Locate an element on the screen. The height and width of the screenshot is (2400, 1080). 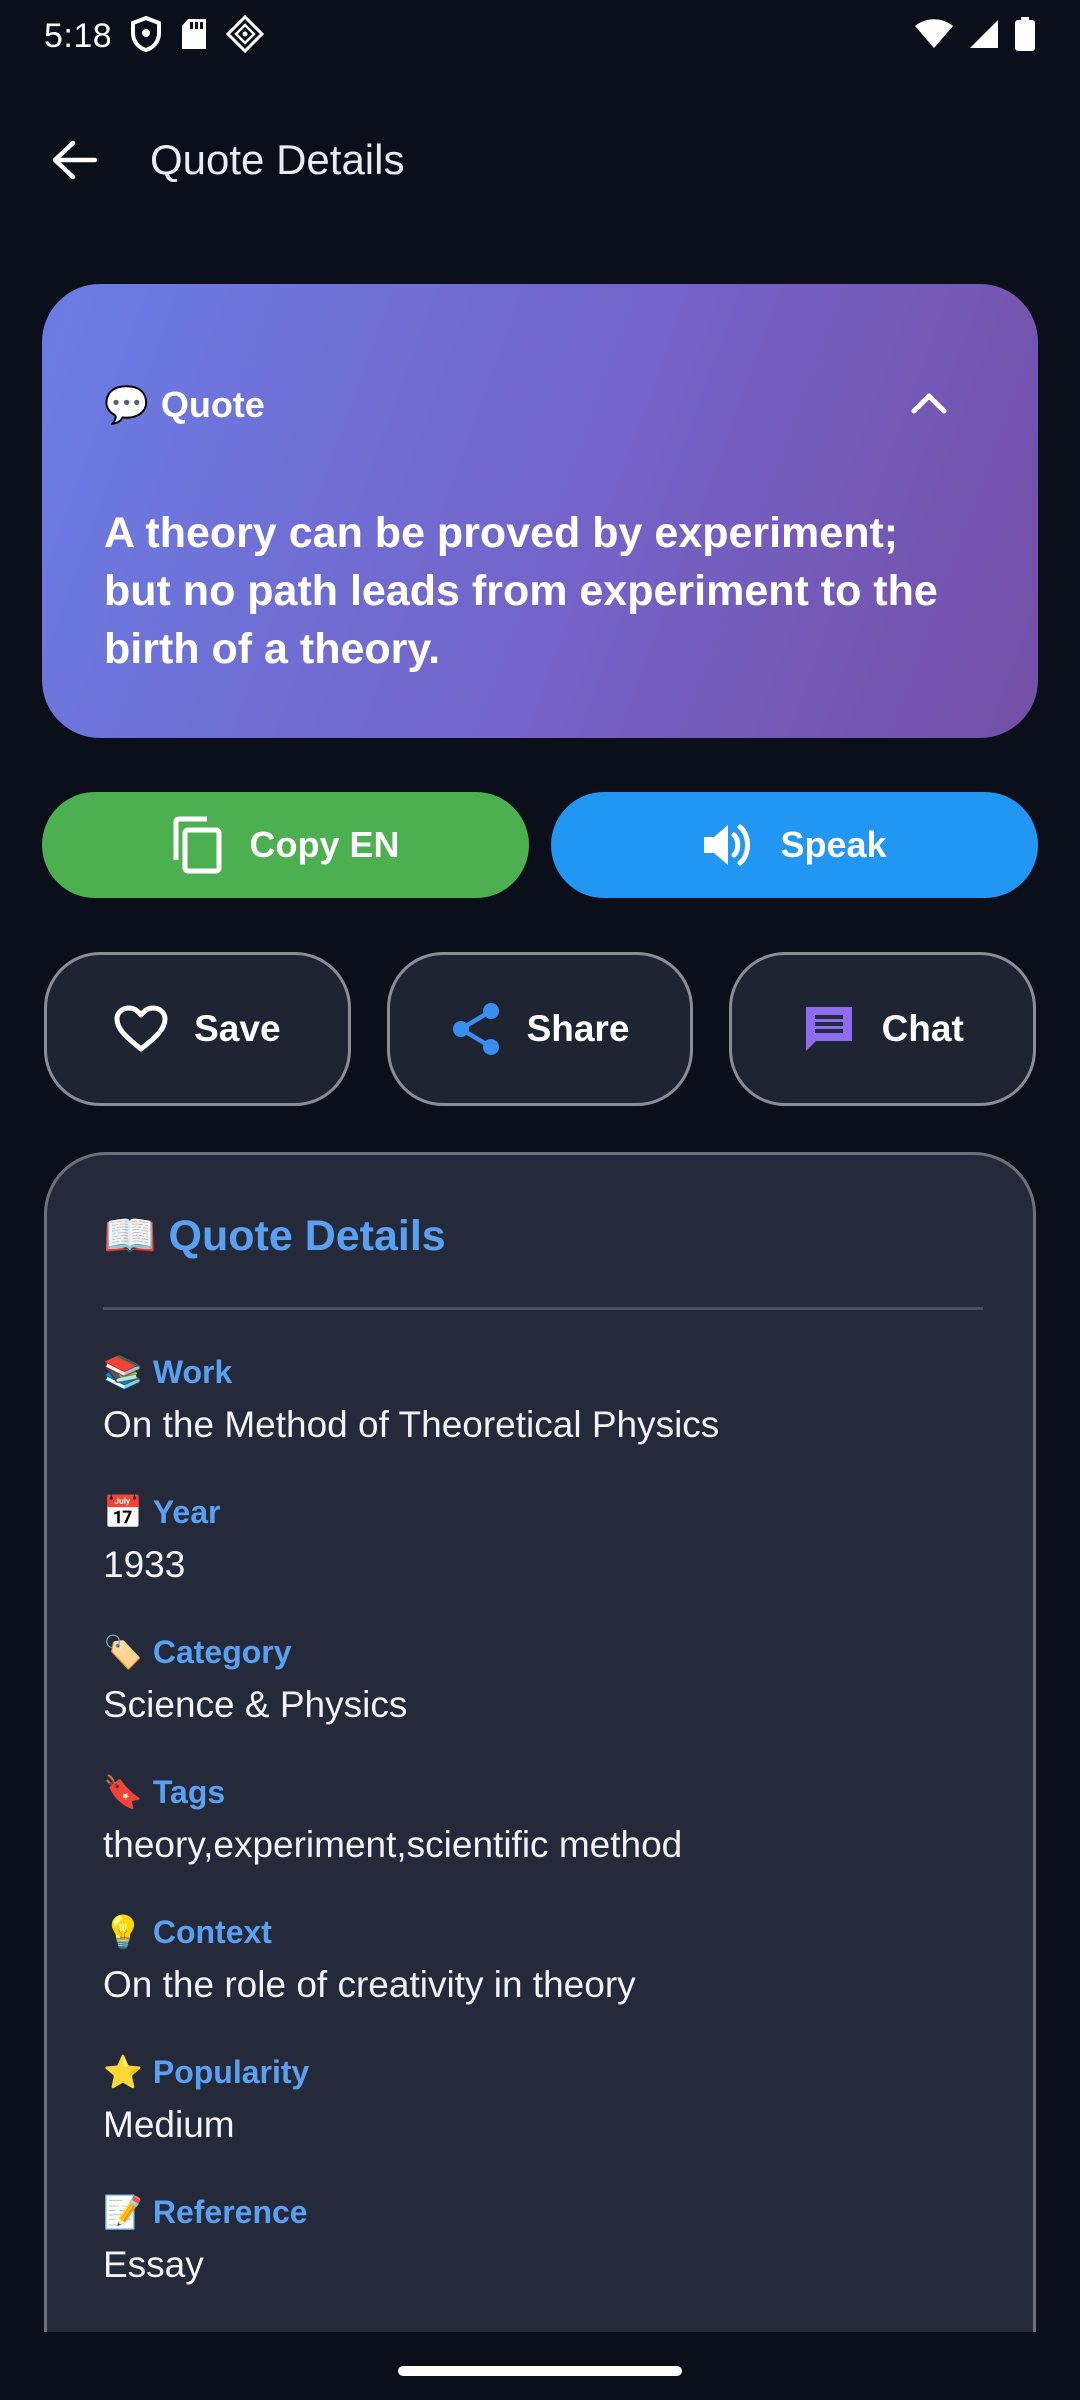
star-icon: ⭐ is located at coordinates (123, 2072).